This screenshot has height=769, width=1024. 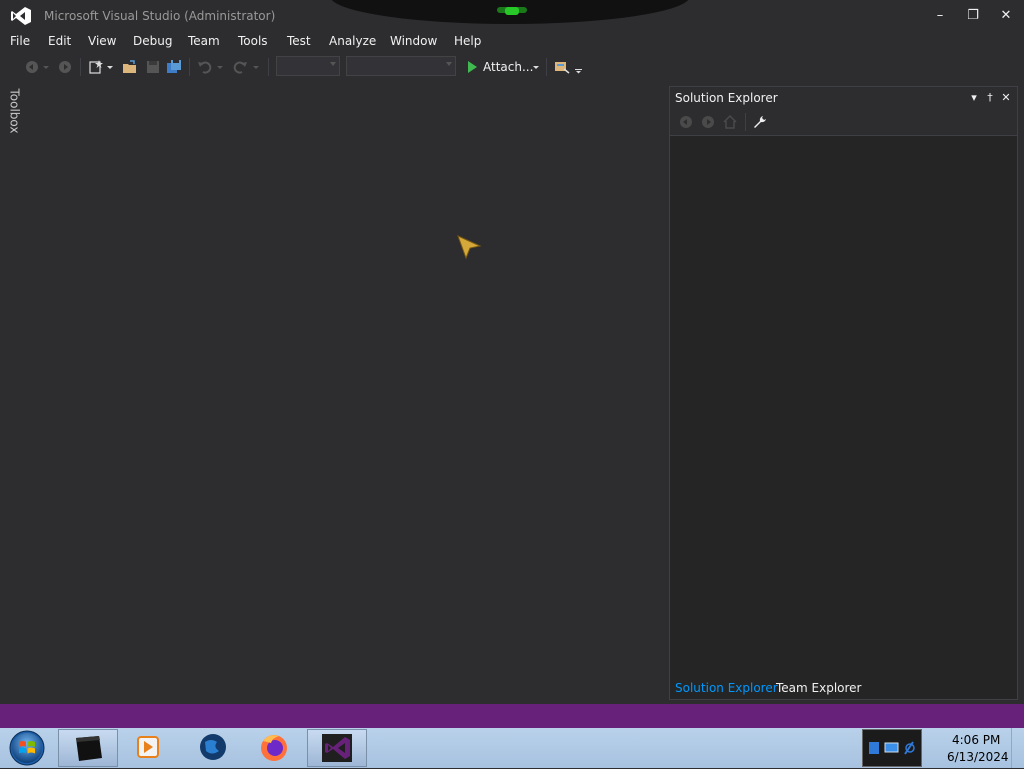 I want to click on attach-dropdown-icon, so click(x=536, y=67).